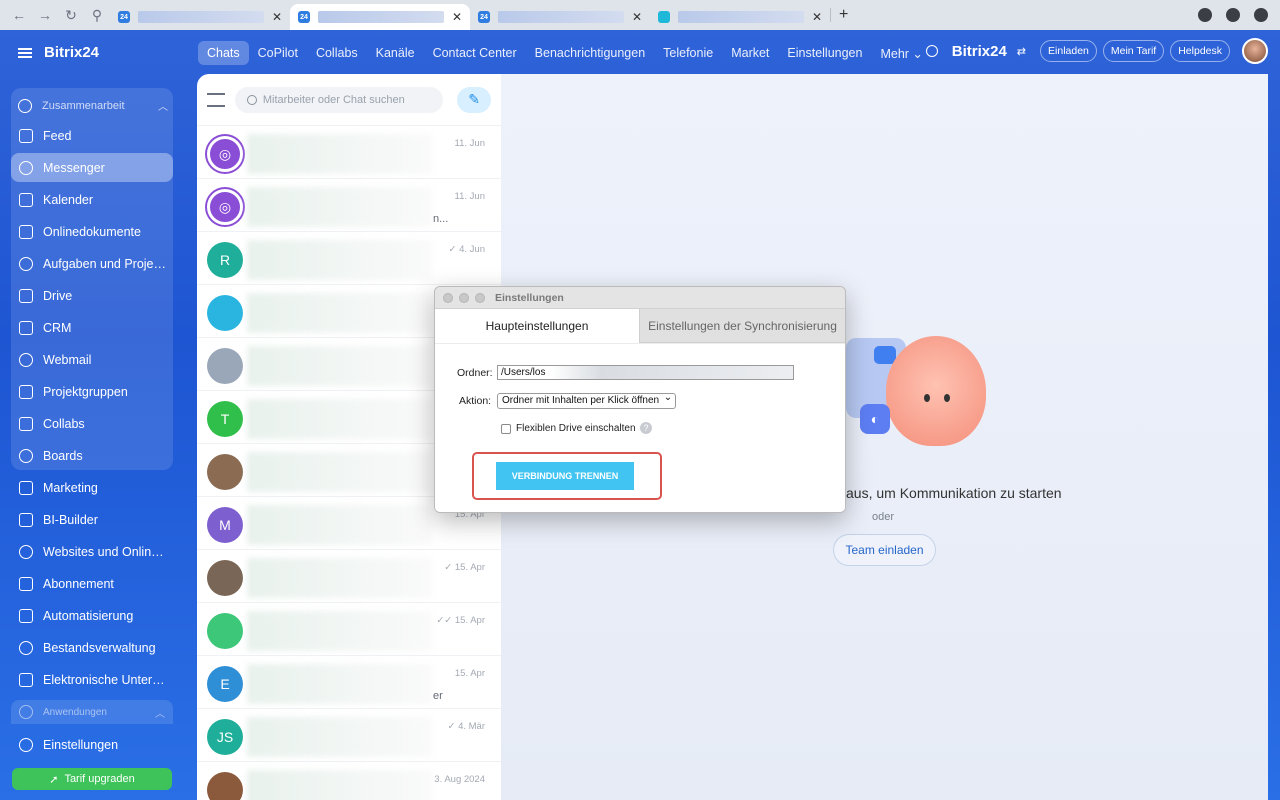 This screenshot has width=1280, height=800. What do you see at coordinates (843, 15) in the screenshot?
I see `new-tab-icon: +` at bounding box center [843, 15].